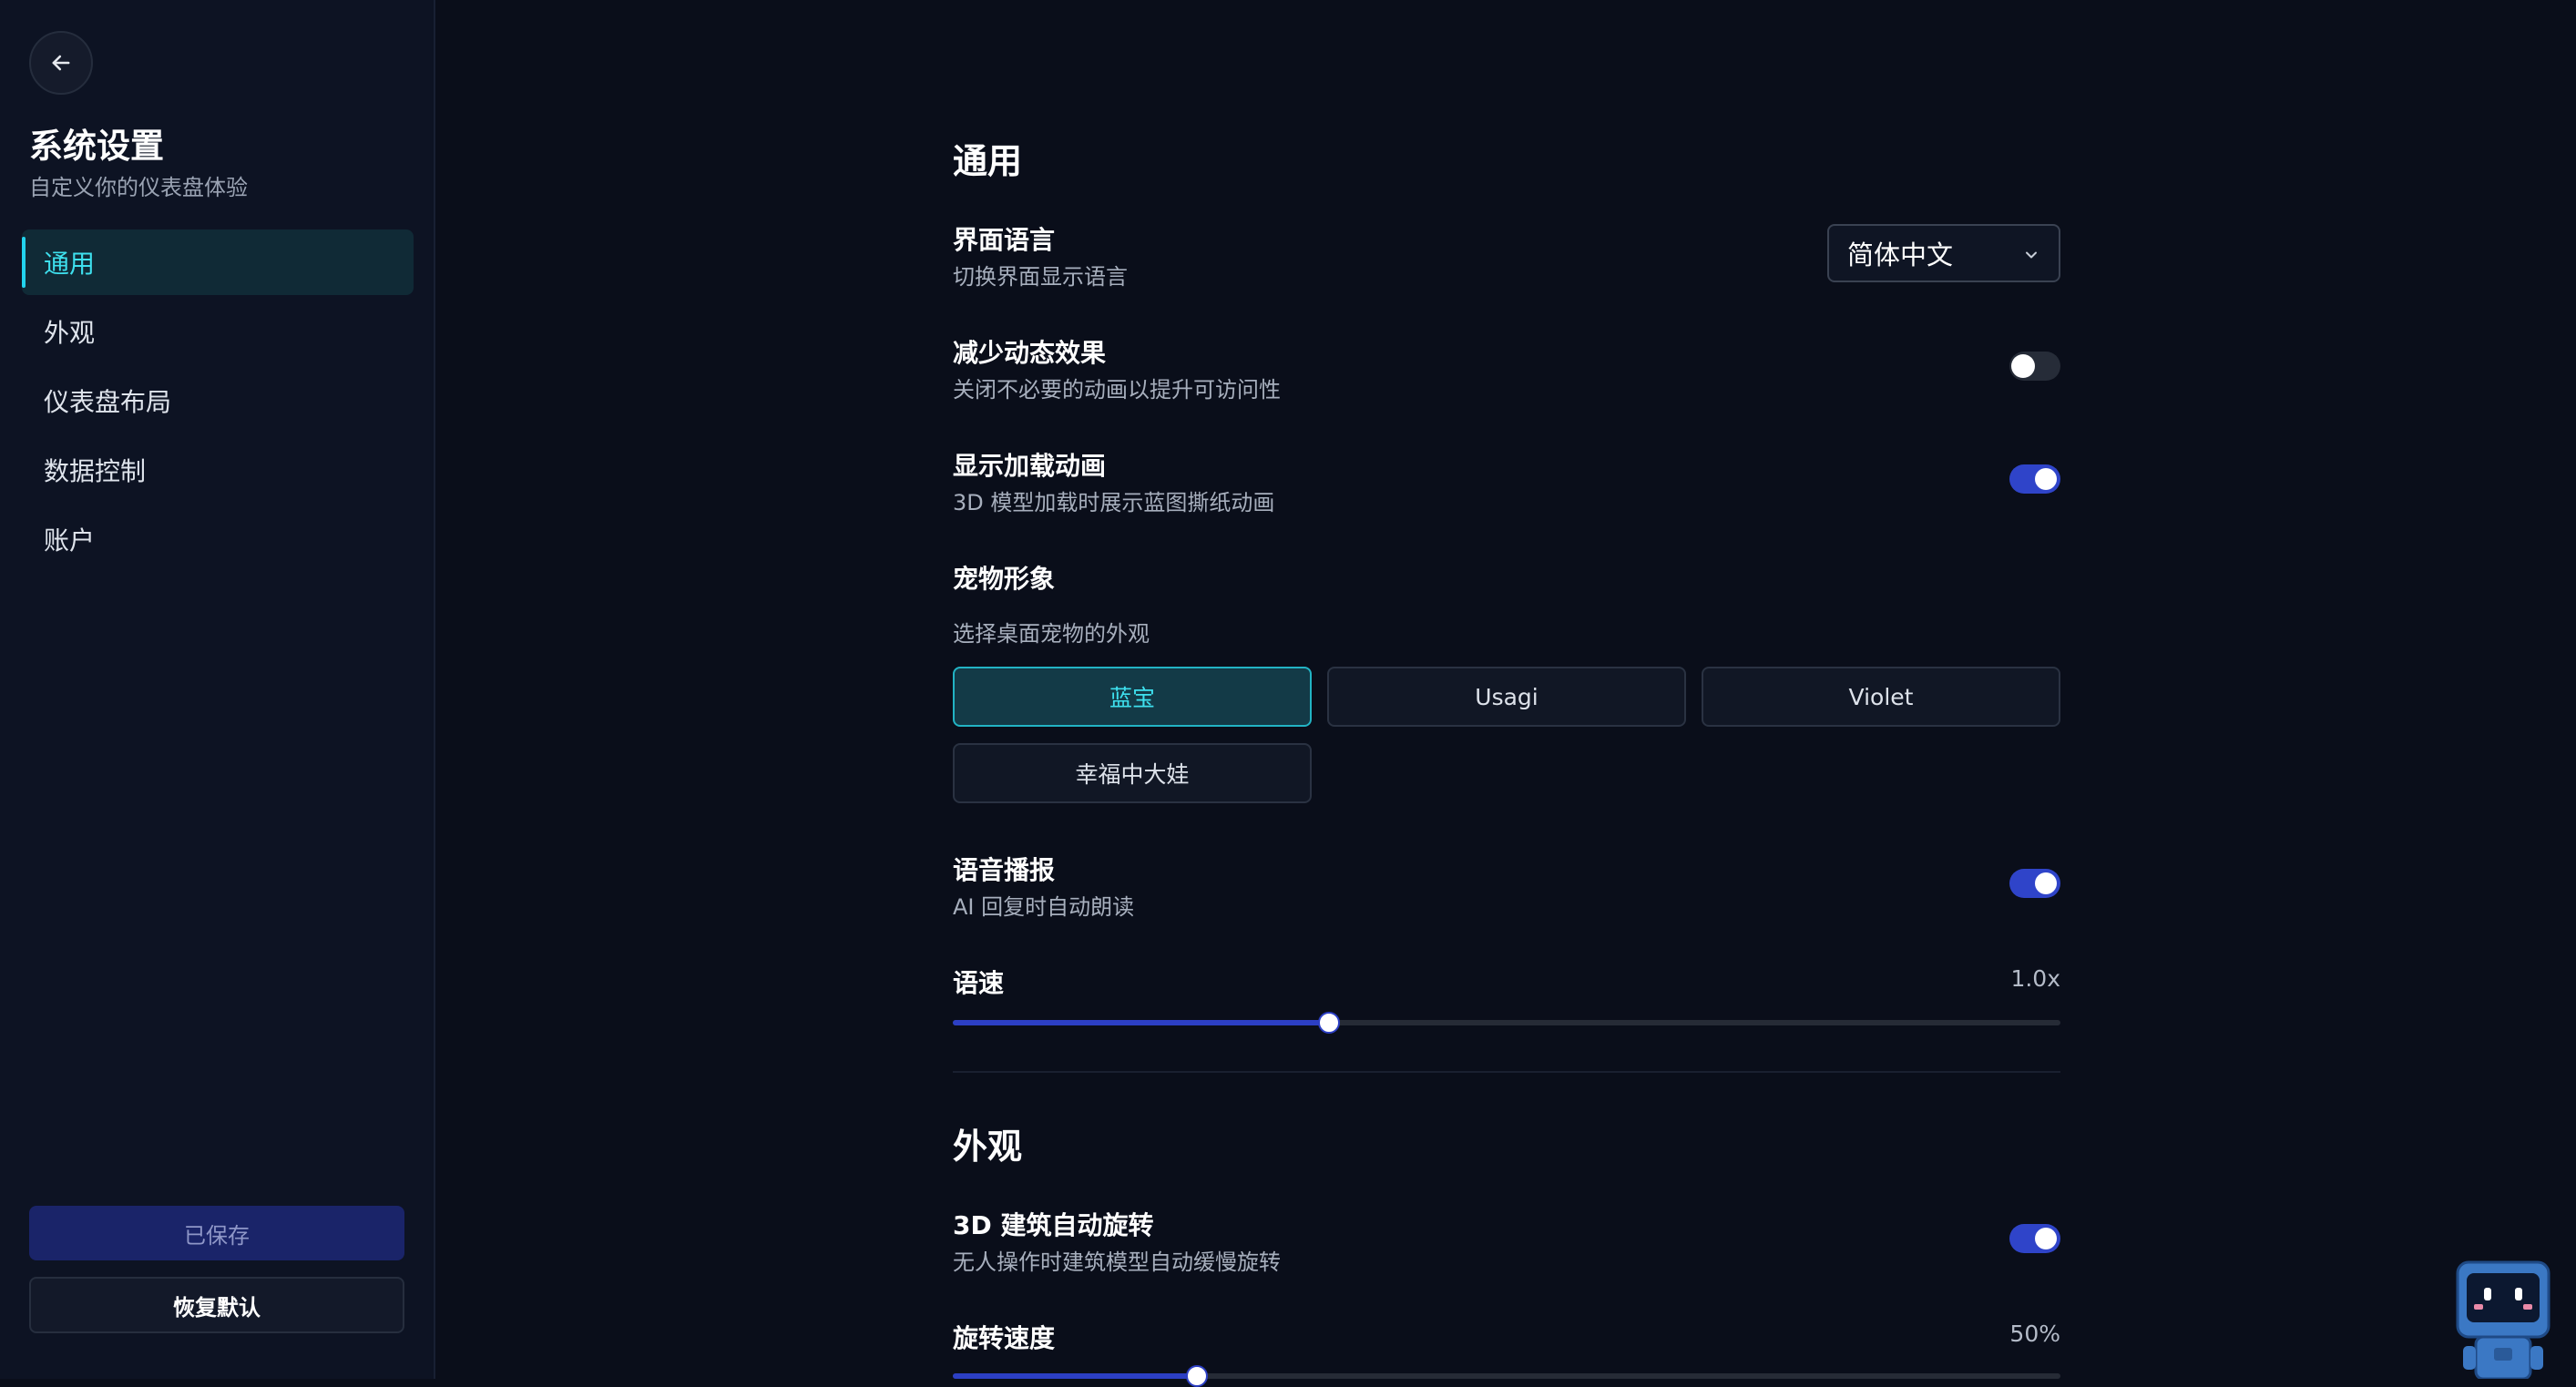  I want to click on reset-defaults-button: 恢复默认, so click(217, 1305).